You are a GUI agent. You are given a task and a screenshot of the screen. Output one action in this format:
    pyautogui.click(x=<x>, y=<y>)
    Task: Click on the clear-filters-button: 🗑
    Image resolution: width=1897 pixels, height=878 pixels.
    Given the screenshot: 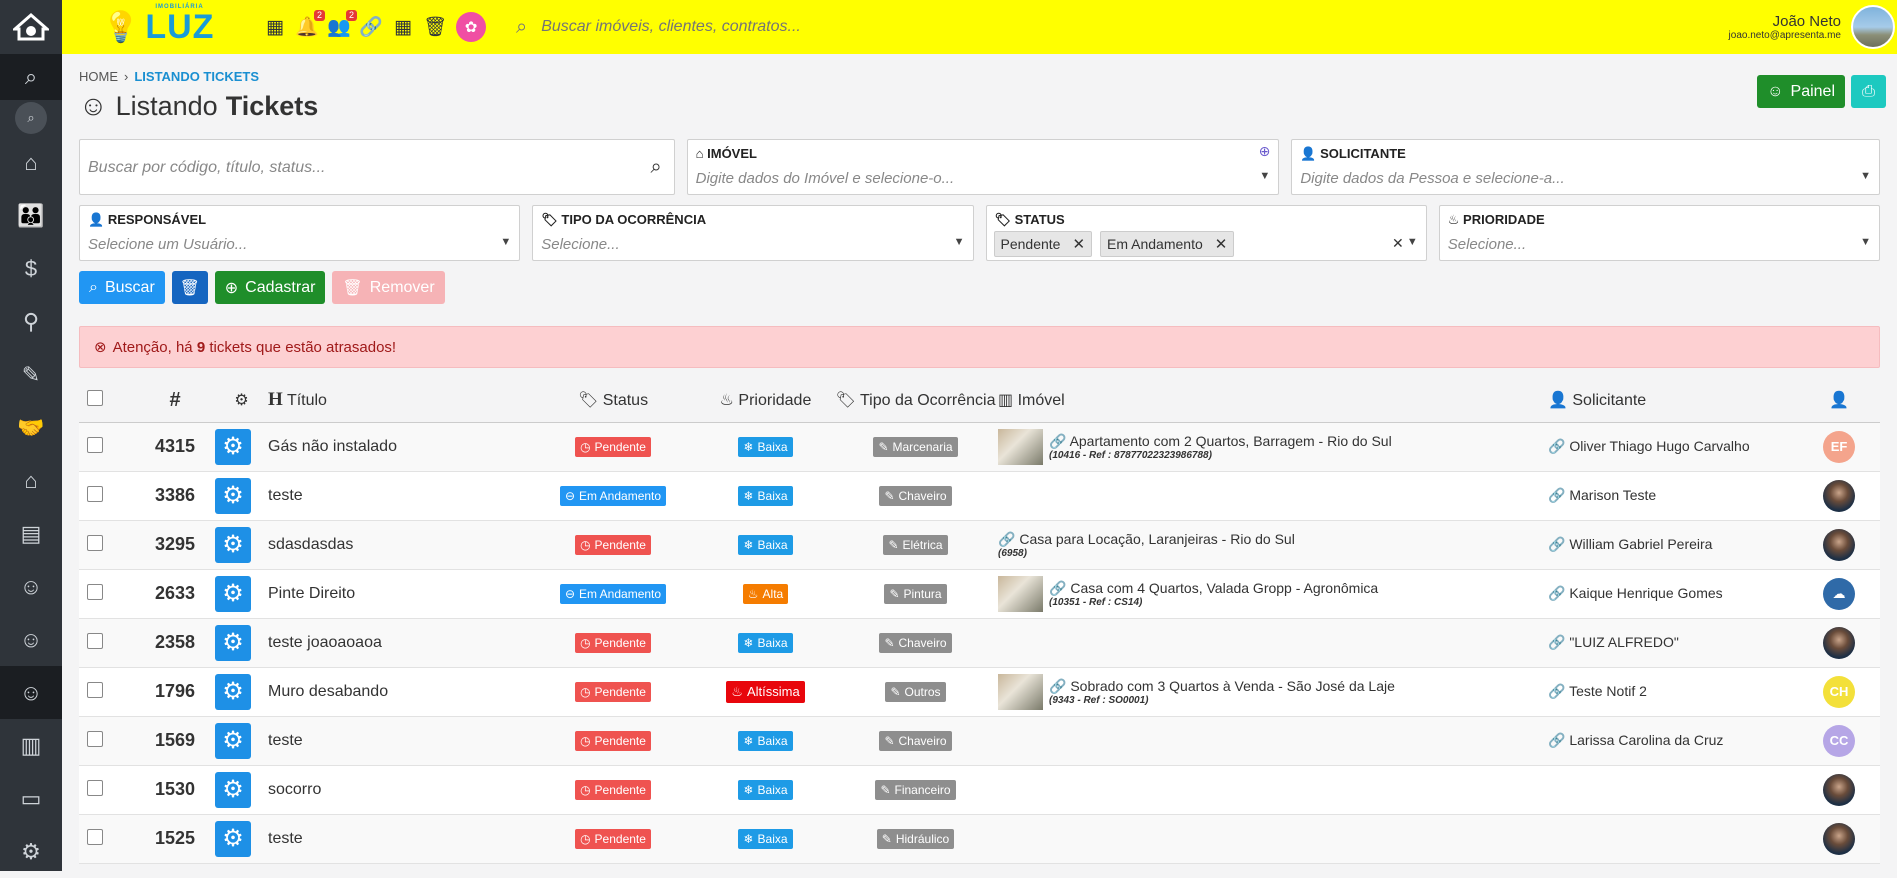 What is the action you would take?
    pyautogui.click(x=189, y=287)
    